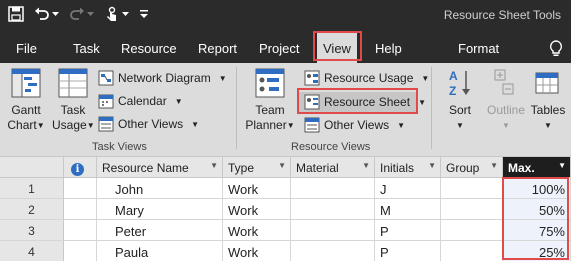 This screenshot has height=261, width=571. Describe the element at coordinates (333, 167) in the screenshot. I see `column-header-material: Material ▼` at that location.